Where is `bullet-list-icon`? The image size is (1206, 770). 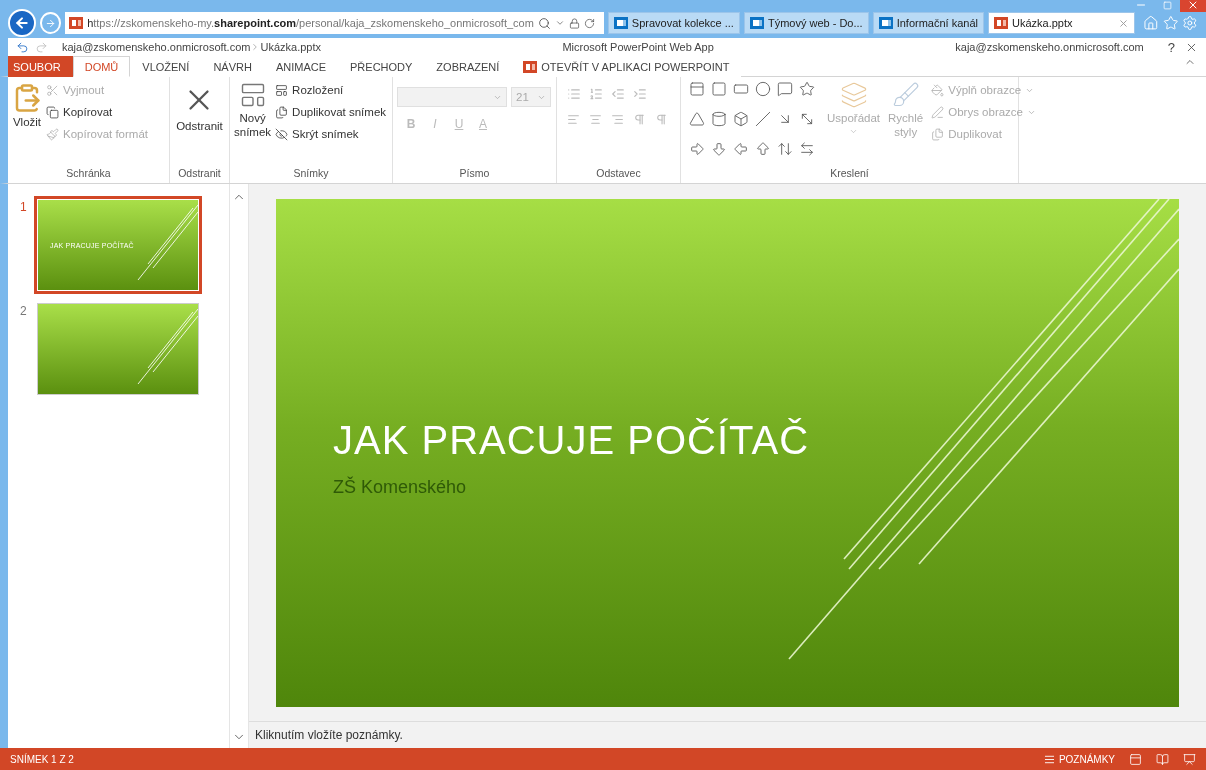 bullet-list-icon is located at coordinates (574, 94).